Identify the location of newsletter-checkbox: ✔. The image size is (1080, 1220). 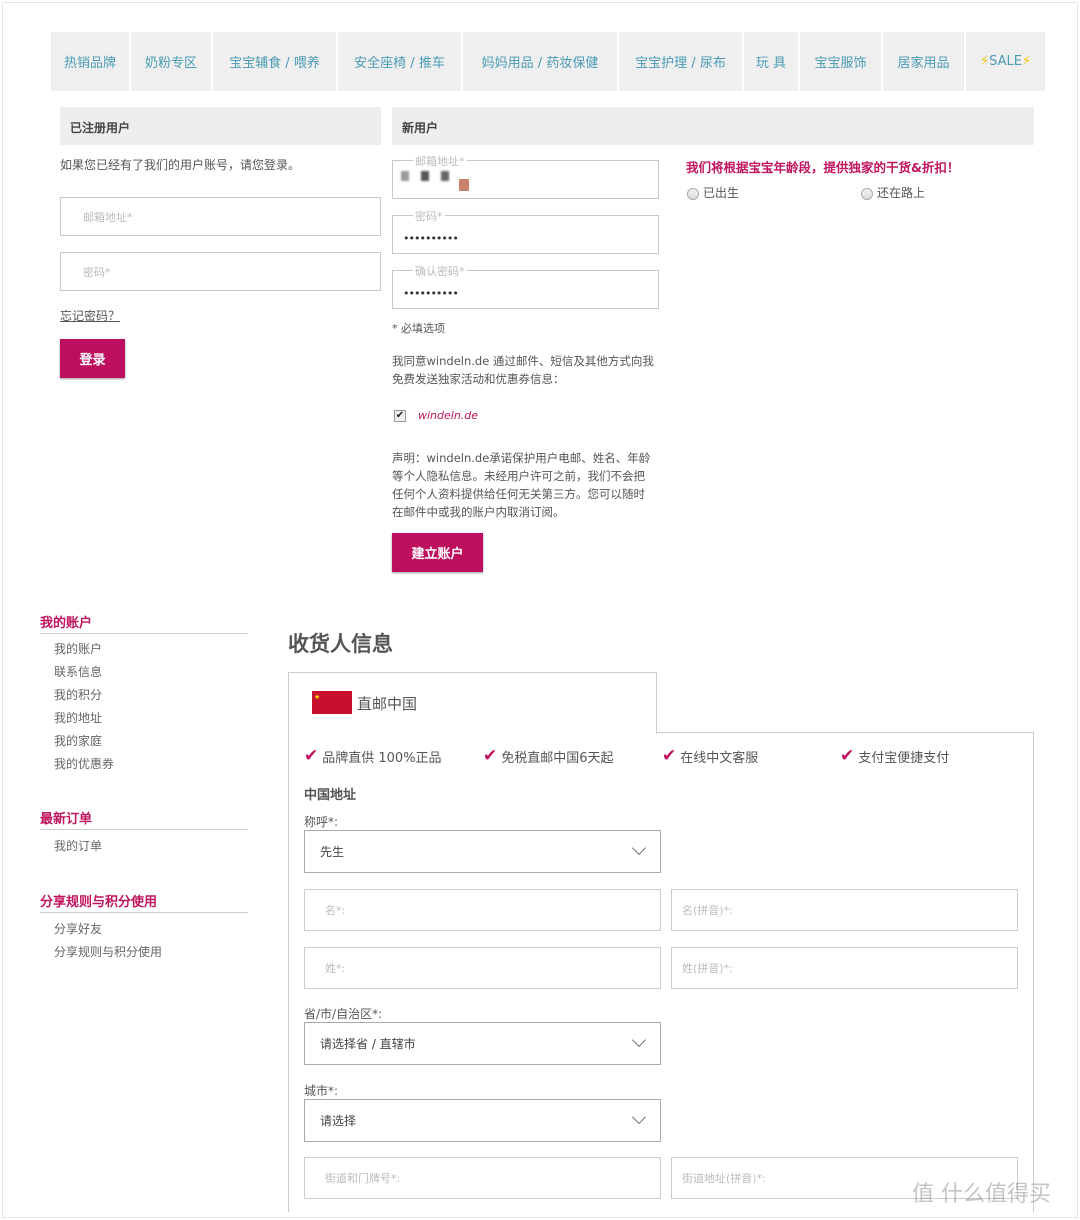
(400, 416).